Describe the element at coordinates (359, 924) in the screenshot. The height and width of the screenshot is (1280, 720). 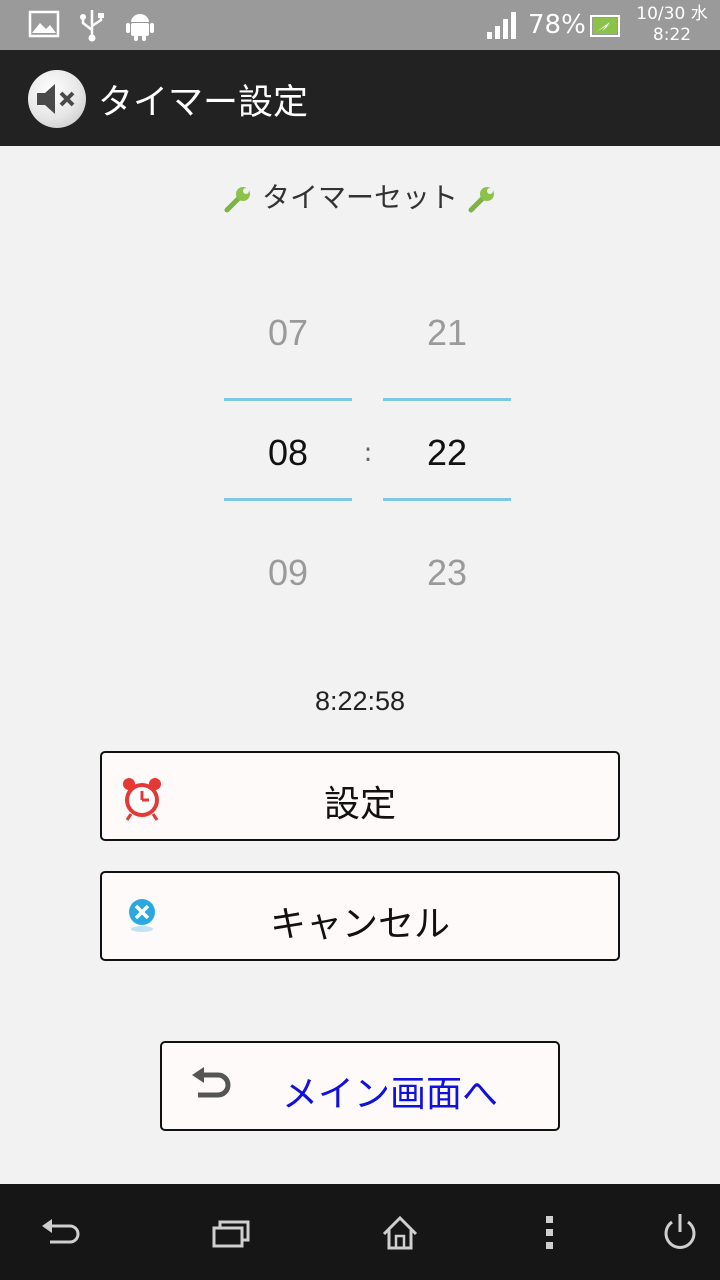
I see `cancel-button-label: キャンセル` at that location.